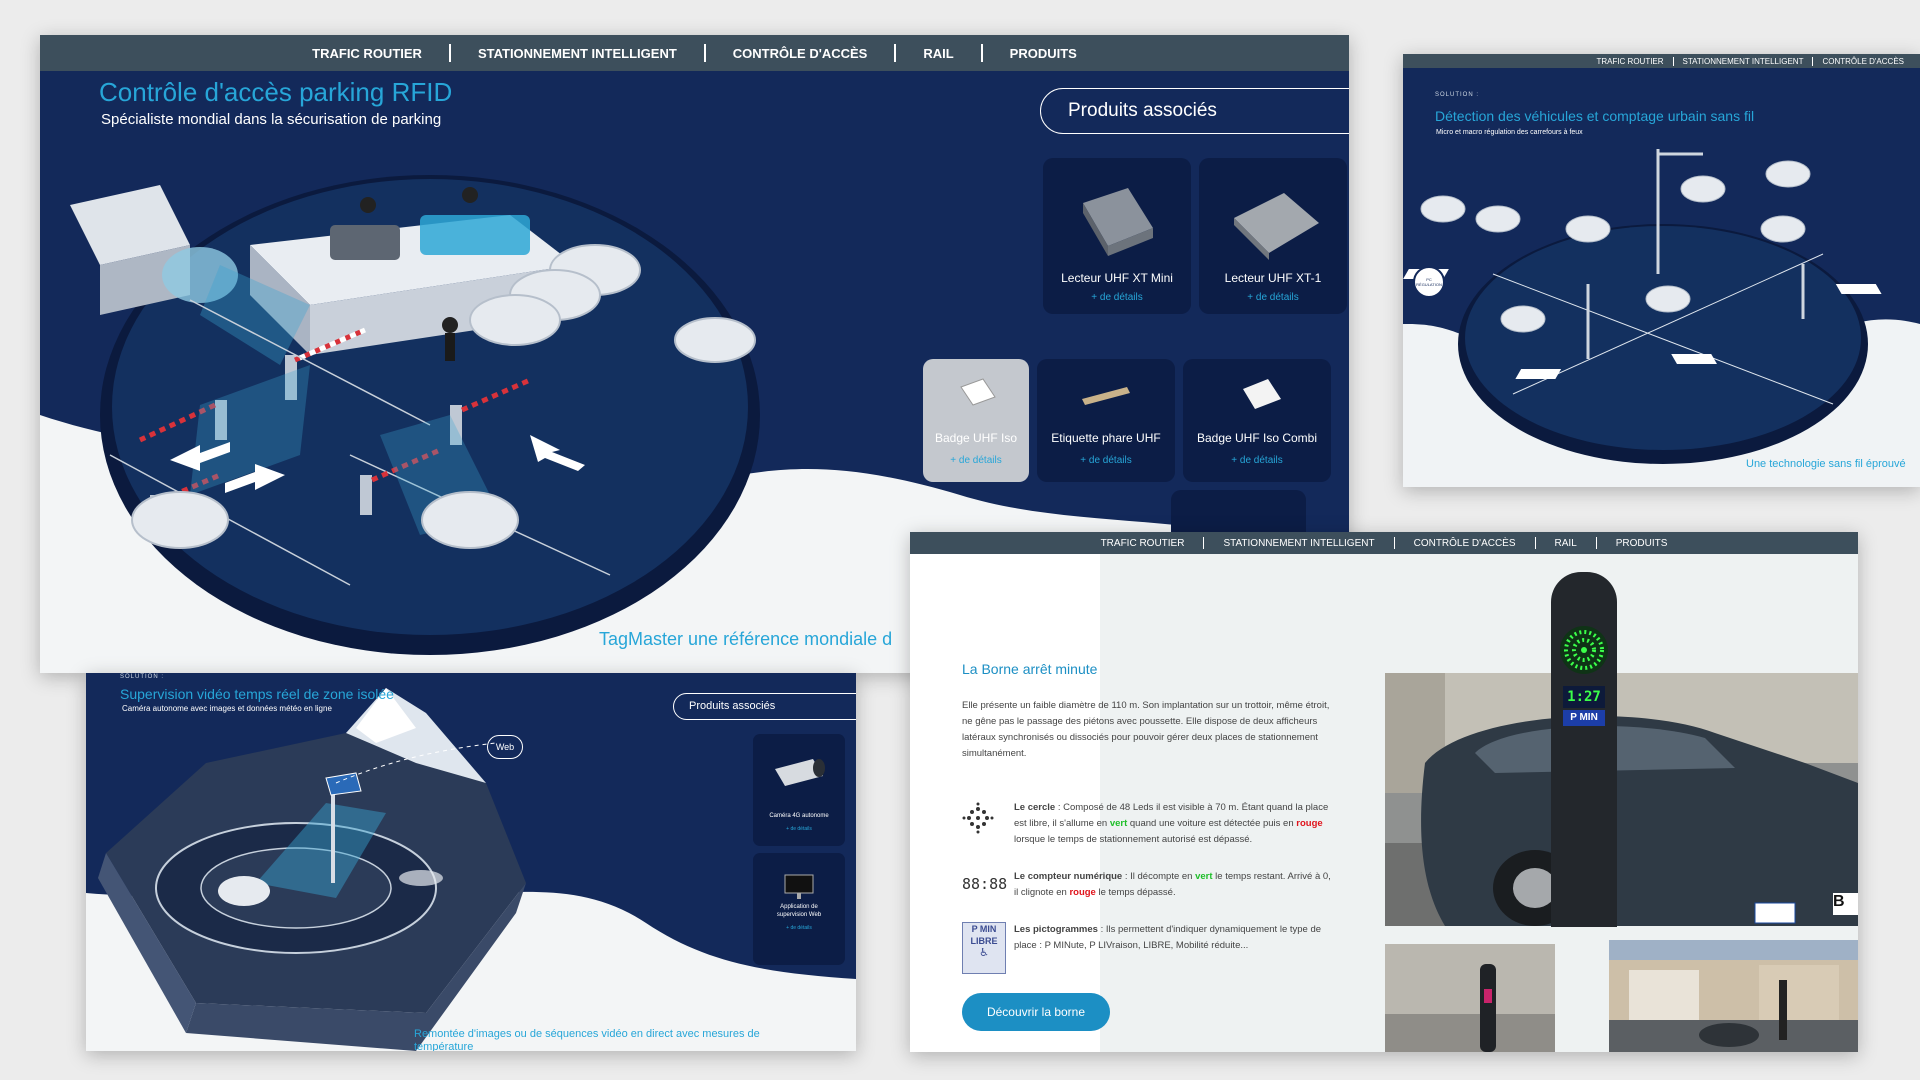 The width and height of the screenshot is (1920, 1080). Describe the element at coordinates (800, 772) in the screenshot. I see `camera-icon` at that location.